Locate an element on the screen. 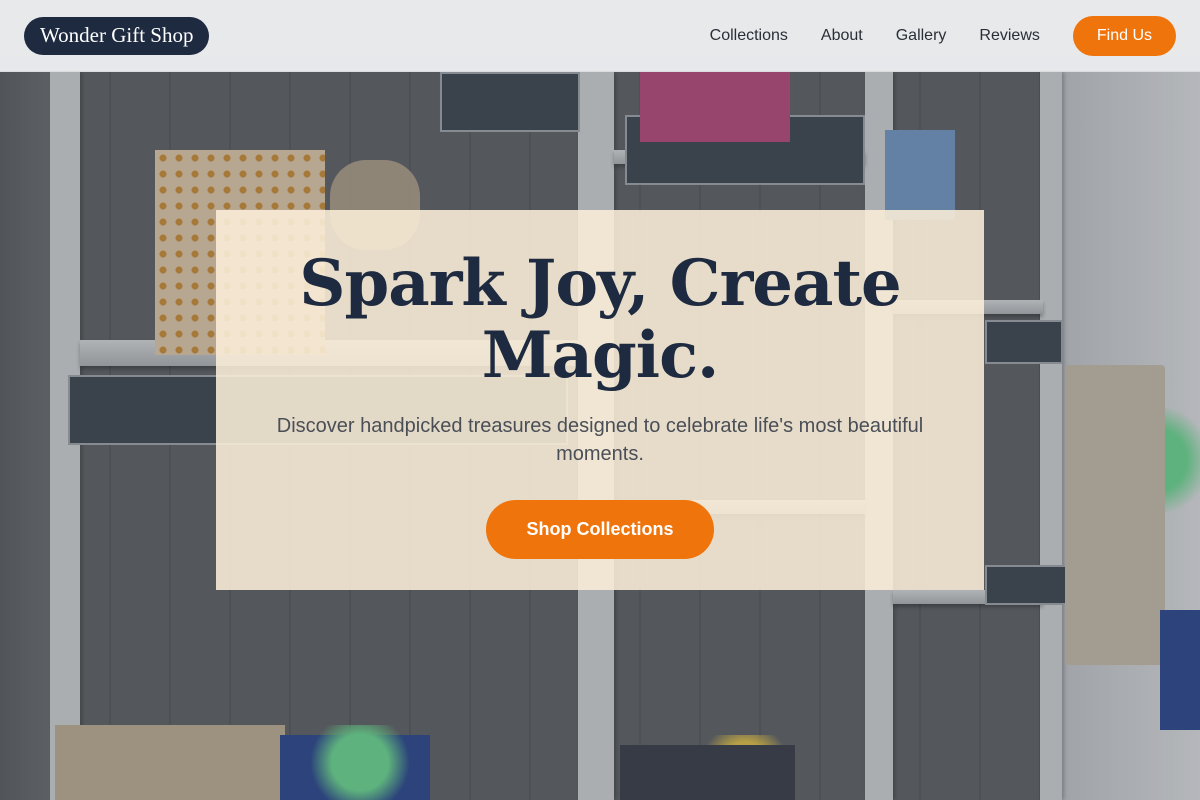  nav-link-about: About is located at coordinates (842, 36).